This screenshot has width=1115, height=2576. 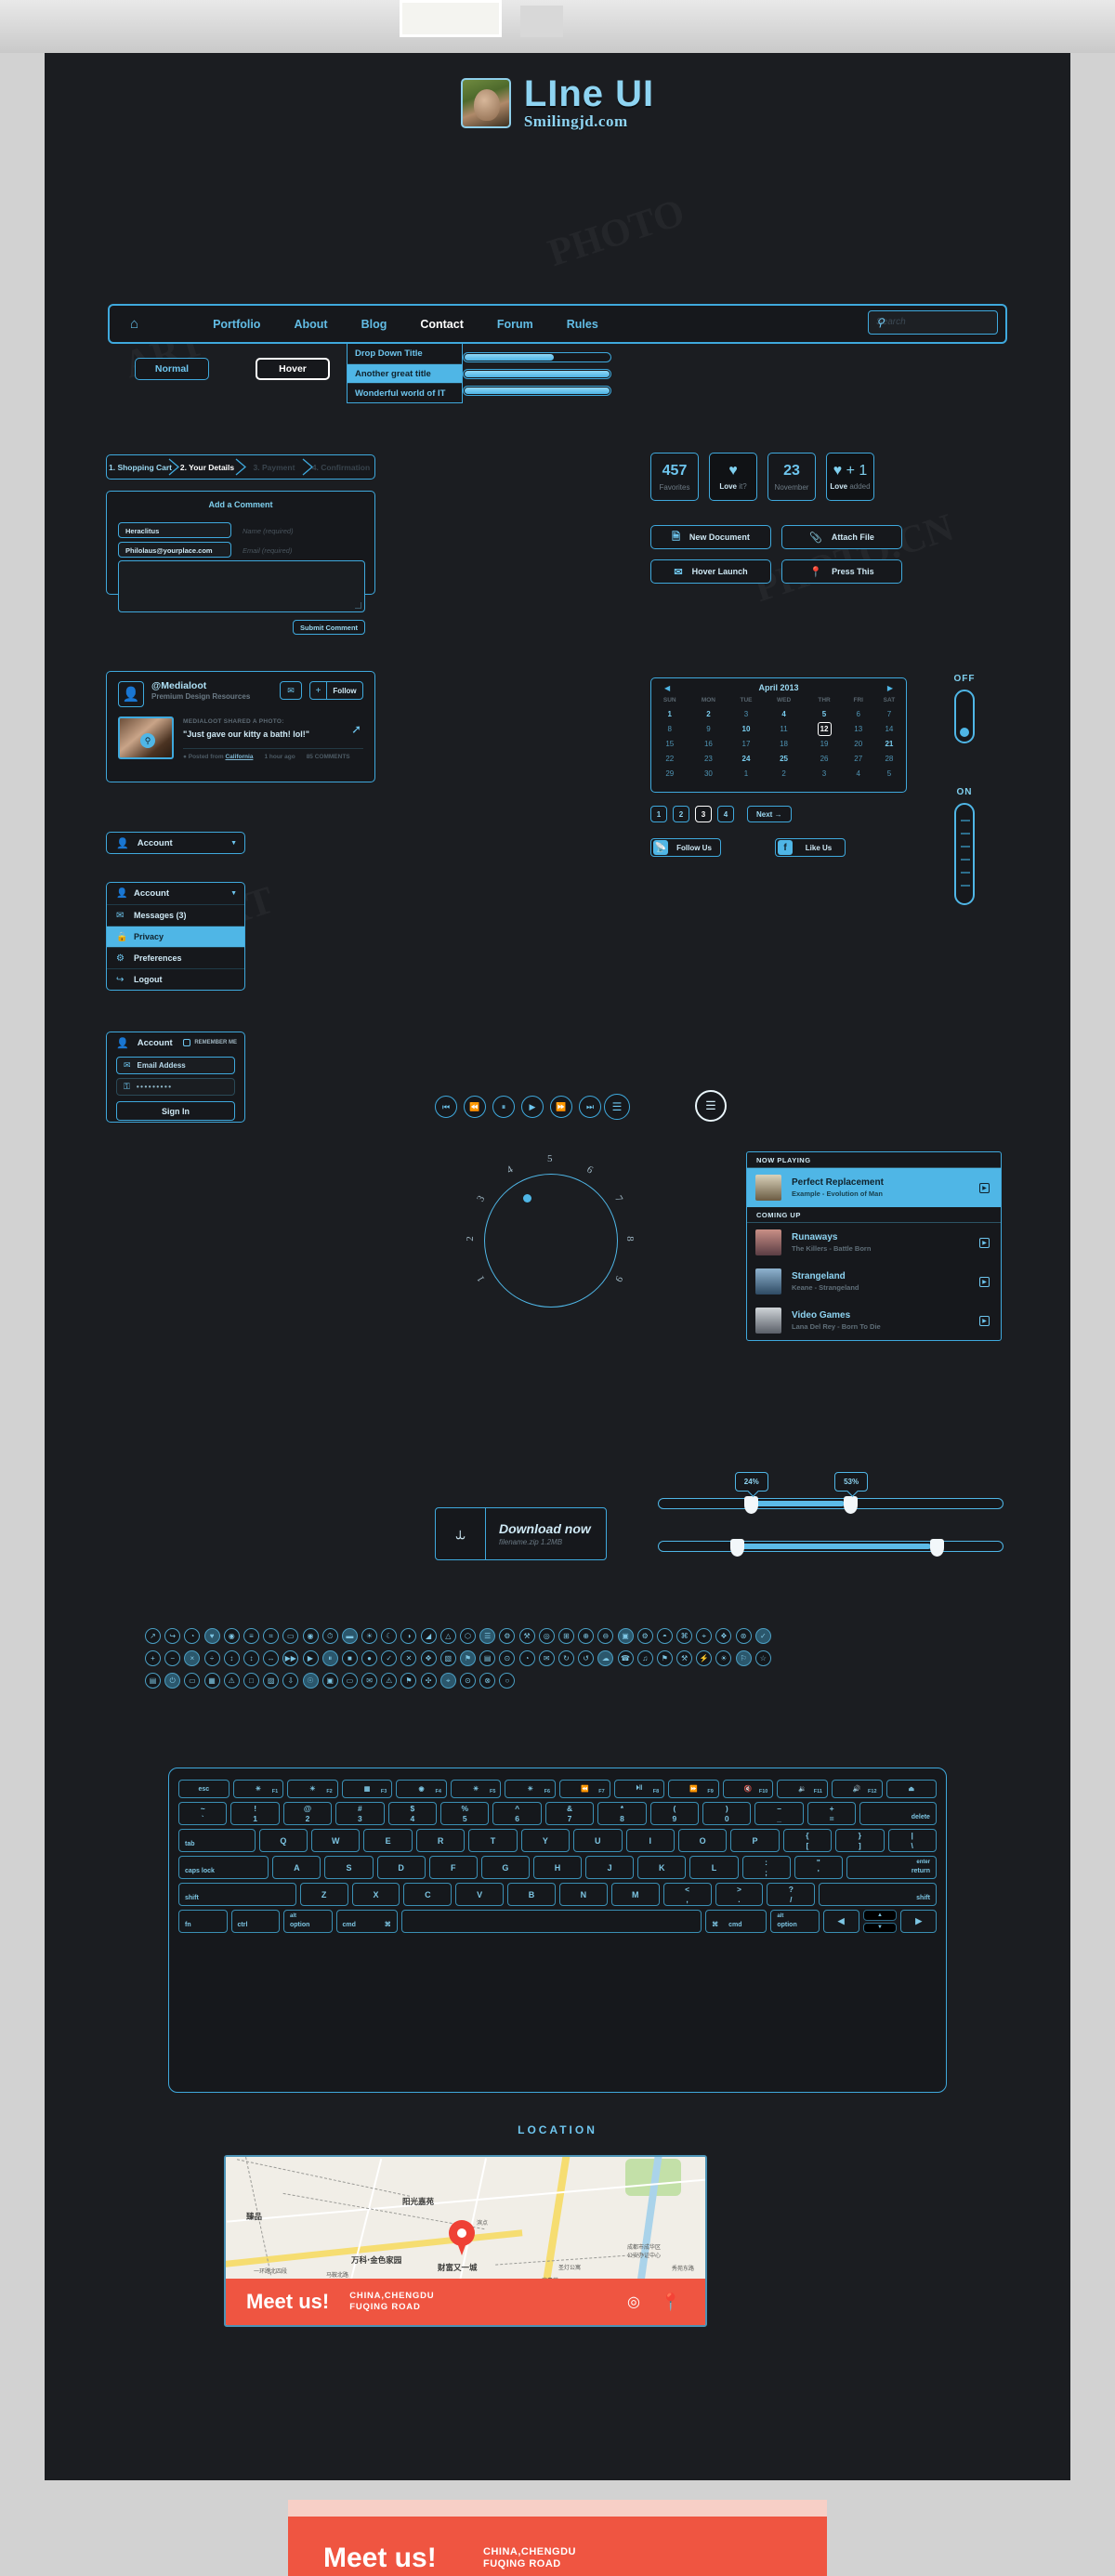 What do you see at coordinates (859, 743) in the screenshot?
I see `calendar-day: 20` at bounding box center [859, 743].